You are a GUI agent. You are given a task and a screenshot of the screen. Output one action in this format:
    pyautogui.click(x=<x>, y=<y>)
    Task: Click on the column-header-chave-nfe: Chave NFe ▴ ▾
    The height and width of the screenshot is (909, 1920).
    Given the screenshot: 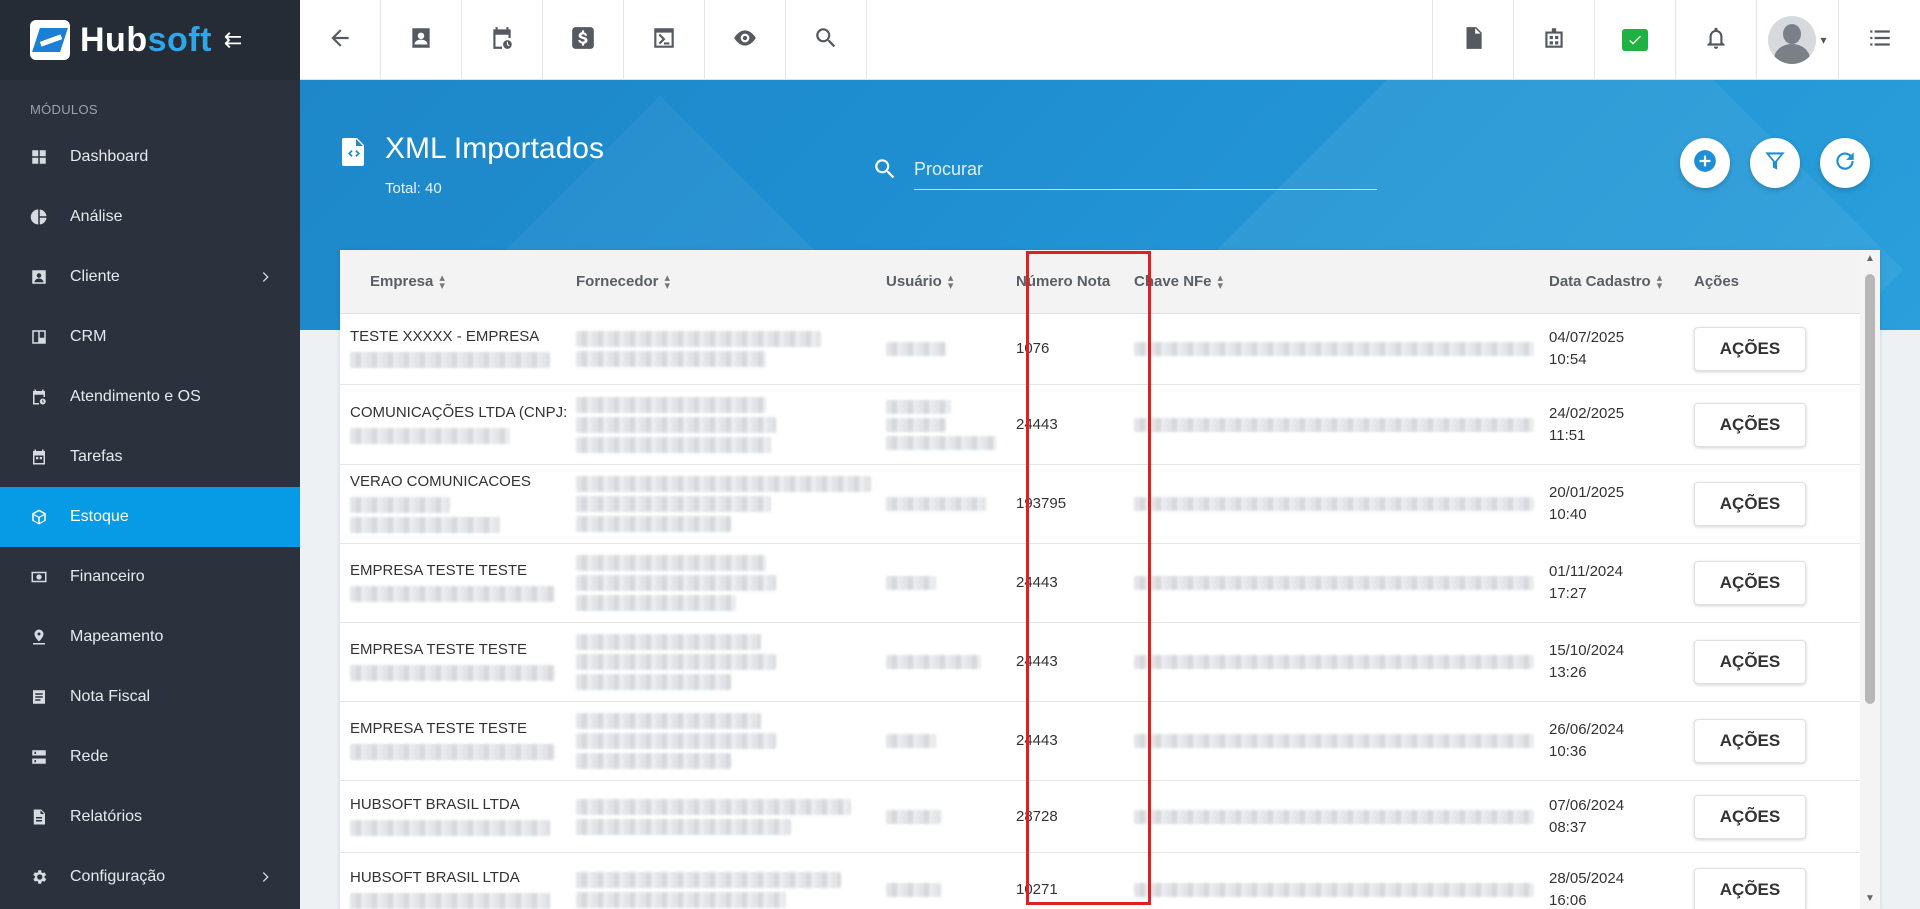 What is the action you would take?
    pyautogui.click(x=1341, y=282)
    